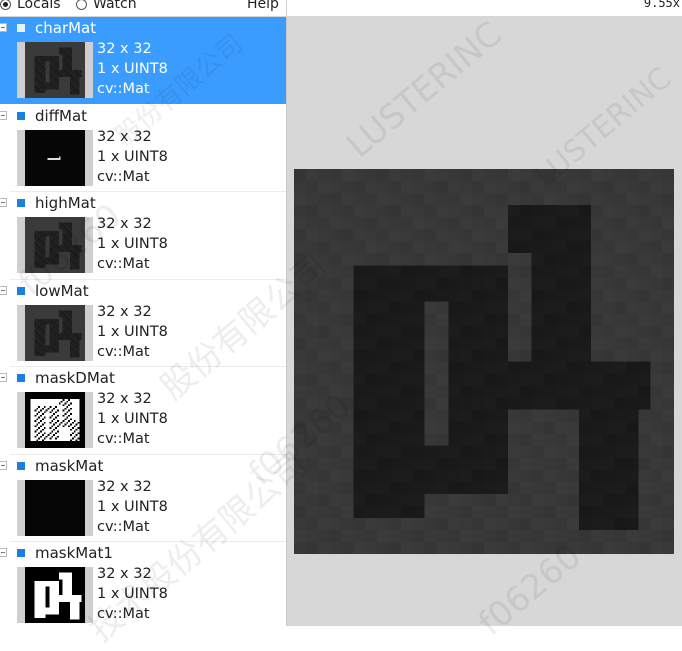 This screenshot has width=682, height=651. What do you see at coordinates (286, 8) in the screenshot?
I see `toolbar-divider` at bounding box center [286, 8].